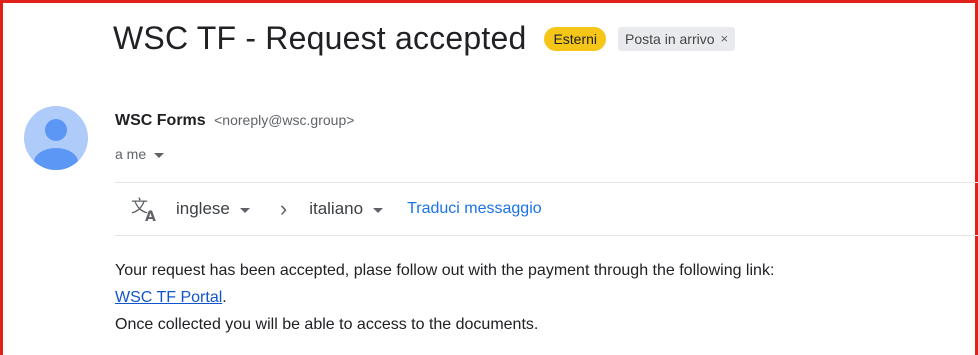  What do you see at coordinates (150, 216) in the screenshot?
I see `svg-text: A` at bounding box center [150, 216].